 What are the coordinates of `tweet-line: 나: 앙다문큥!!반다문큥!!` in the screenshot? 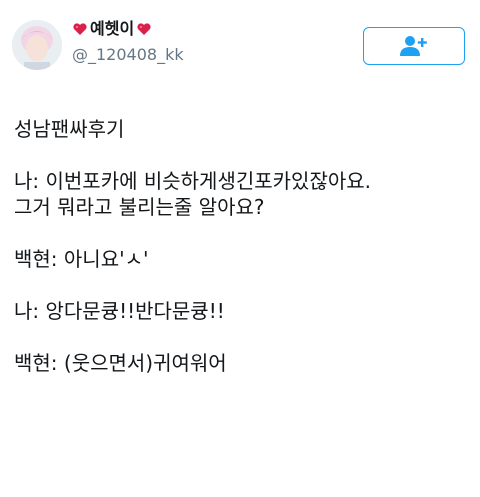 It's located at (119, 311).